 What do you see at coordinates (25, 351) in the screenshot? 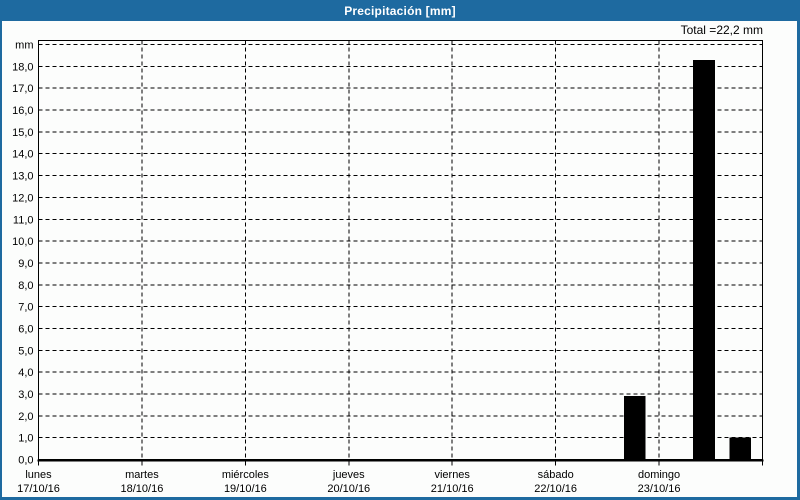
I see `y-tick-label: 5,0` at bounding box center [25, 351].